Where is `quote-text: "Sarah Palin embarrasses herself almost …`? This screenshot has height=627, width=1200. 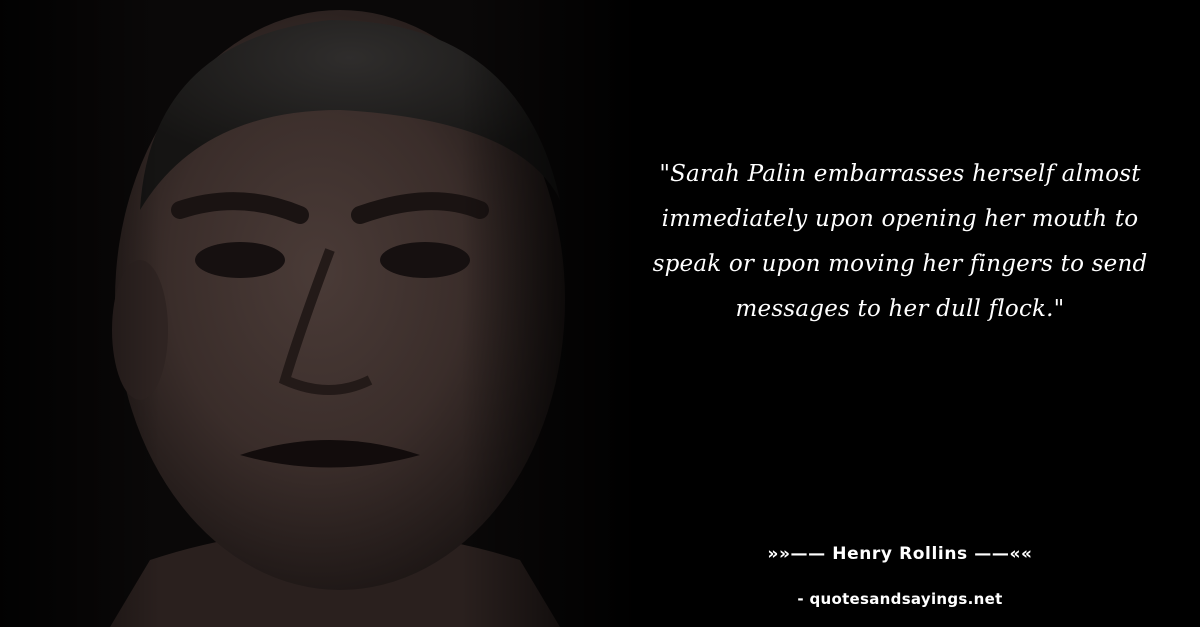 quote-text: "Sarah Palin embarrasses herself almost … is located at coordinates (900, 241).